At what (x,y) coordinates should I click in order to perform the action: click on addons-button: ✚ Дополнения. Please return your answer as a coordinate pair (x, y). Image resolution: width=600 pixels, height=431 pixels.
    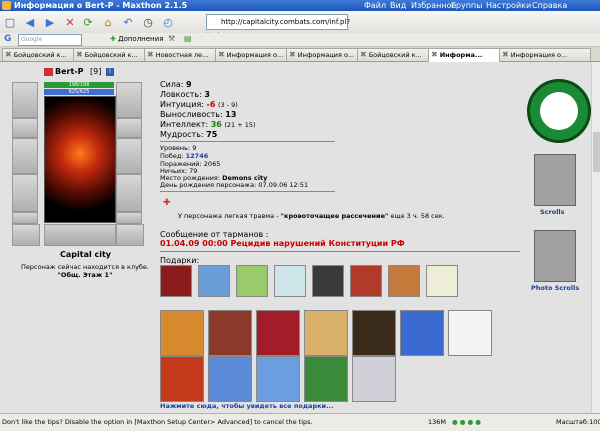
    Looking at the image, I should click on (136, 39).